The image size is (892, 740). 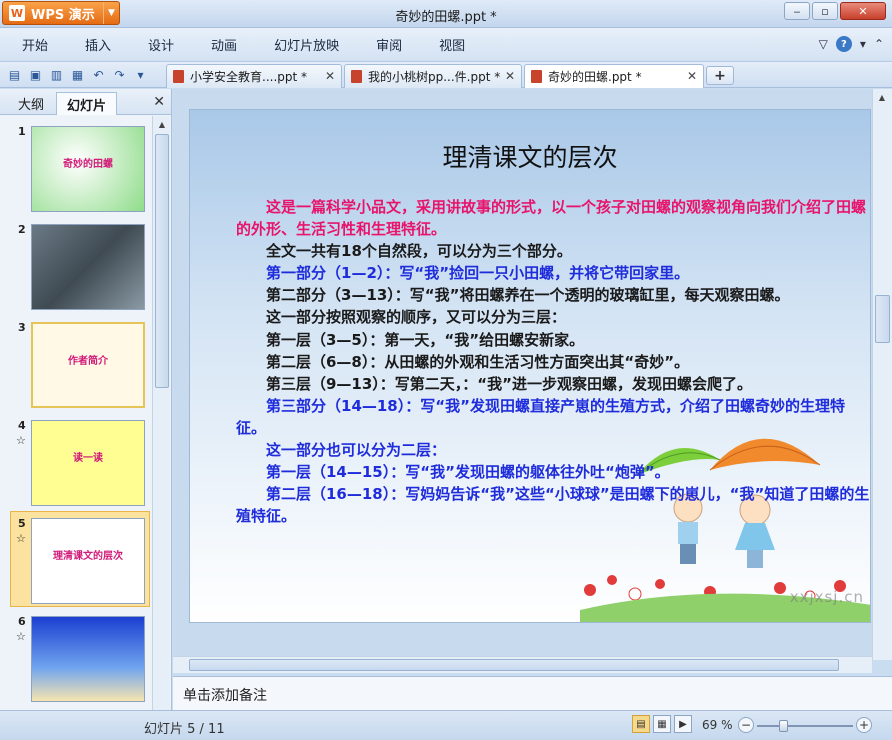 I want to click on panel-tabs: 大纲 幻灯片 ✕, so click(x=85, y=102).